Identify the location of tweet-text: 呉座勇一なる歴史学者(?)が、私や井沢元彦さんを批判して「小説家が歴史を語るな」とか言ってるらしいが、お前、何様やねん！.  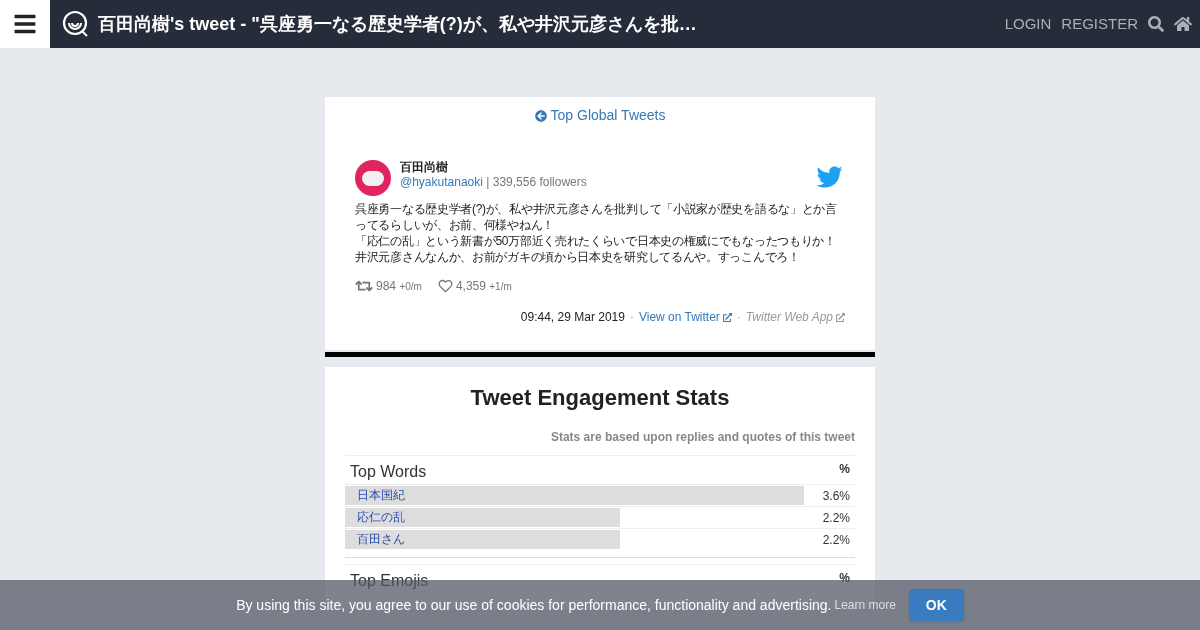
(596, 217).